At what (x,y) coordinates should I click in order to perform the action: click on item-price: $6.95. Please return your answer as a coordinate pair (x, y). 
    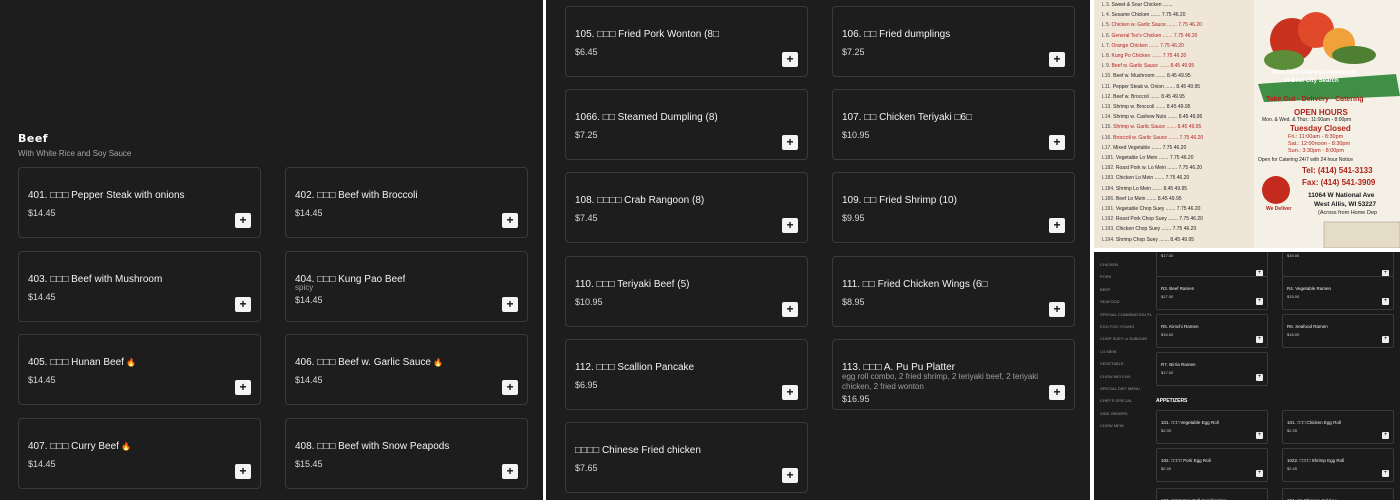
    Looking at the image, I should click on (586, 384).